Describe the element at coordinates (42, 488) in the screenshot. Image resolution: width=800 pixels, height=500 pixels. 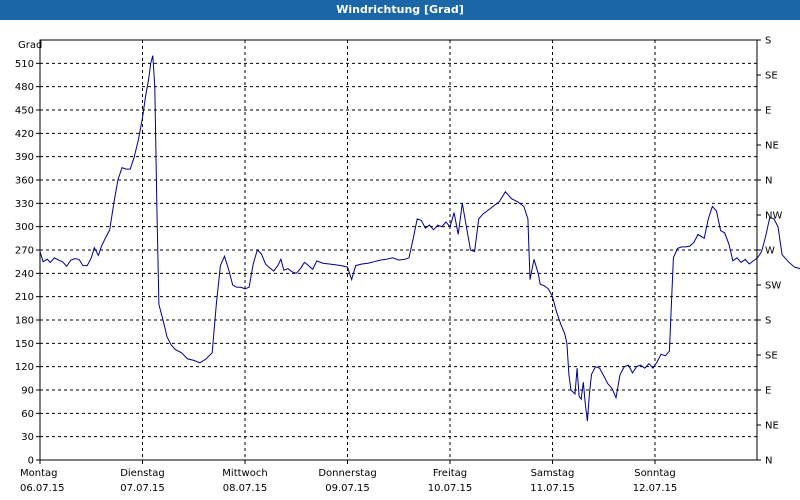
I see `x-date-label: 06.07.15` at that location.